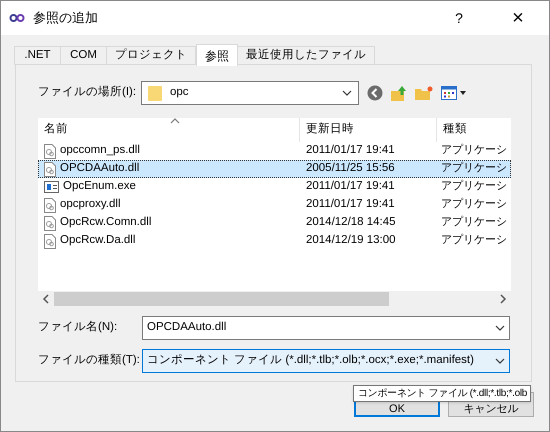 The width and height of the screenshot is (550, 432). What do you see at coordinates (65, 18) in the screenshot?
I see `window-title: 参照の追加` at bounding box center [65, 18].